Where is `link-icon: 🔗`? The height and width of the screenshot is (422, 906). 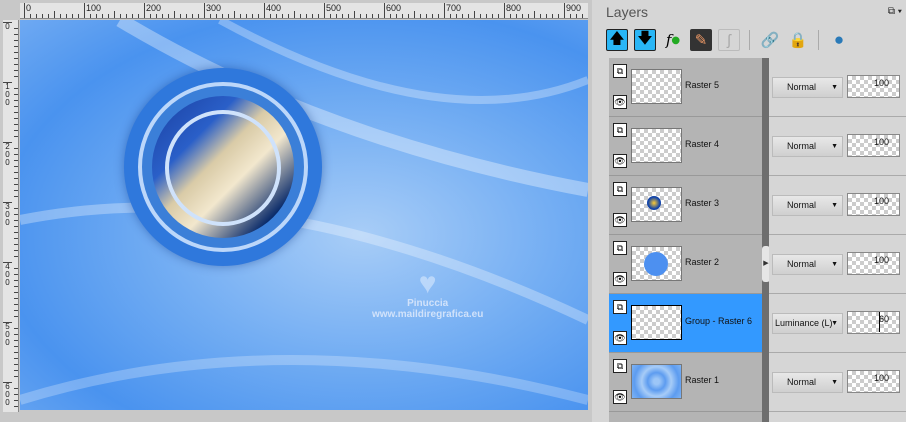 link-icon: 🔗 is located at coordinates (770, 40).